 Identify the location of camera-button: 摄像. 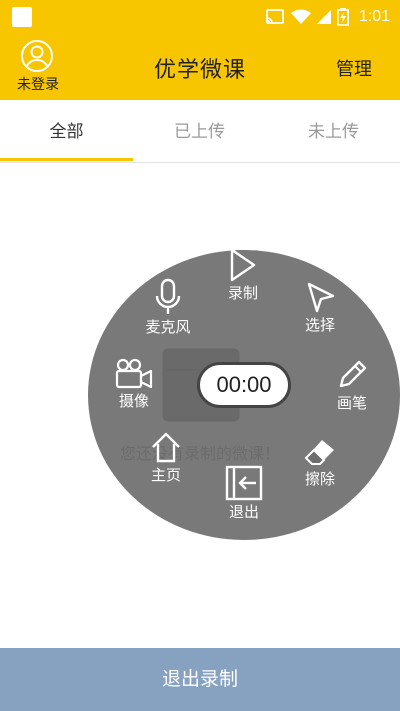
(134, 384).